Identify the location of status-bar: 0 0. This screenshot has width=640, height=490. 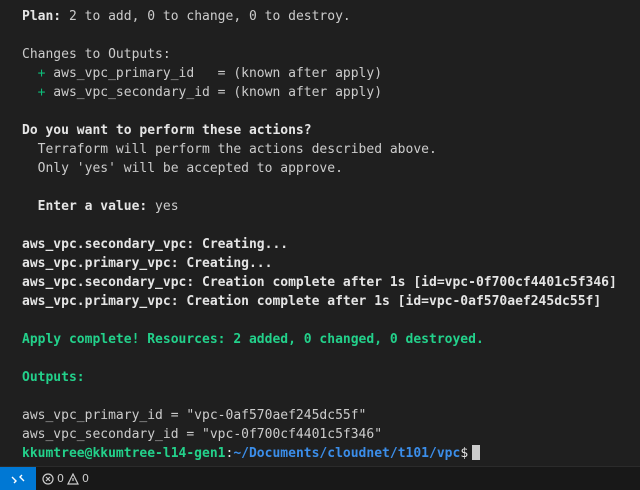
(320, 478).